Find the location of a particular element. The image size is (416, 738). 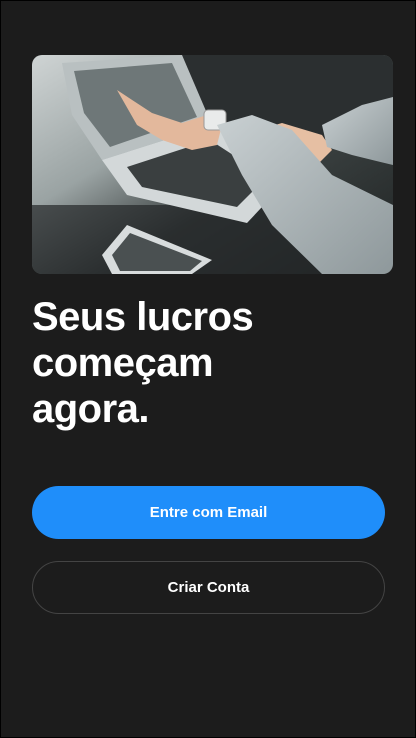

create-account-label: Criar Conta is located at coordinates (208, 587).